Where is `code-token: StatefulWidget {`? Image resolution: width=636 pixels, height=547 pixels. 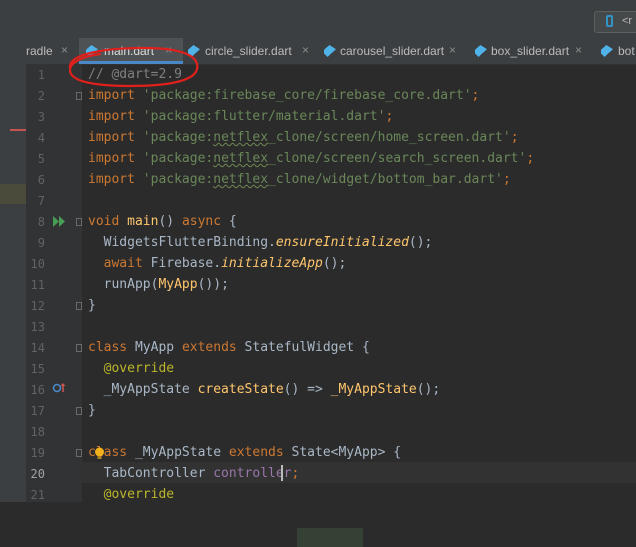
code-token: StatefulWidget { is located at coordinates (303, 347).